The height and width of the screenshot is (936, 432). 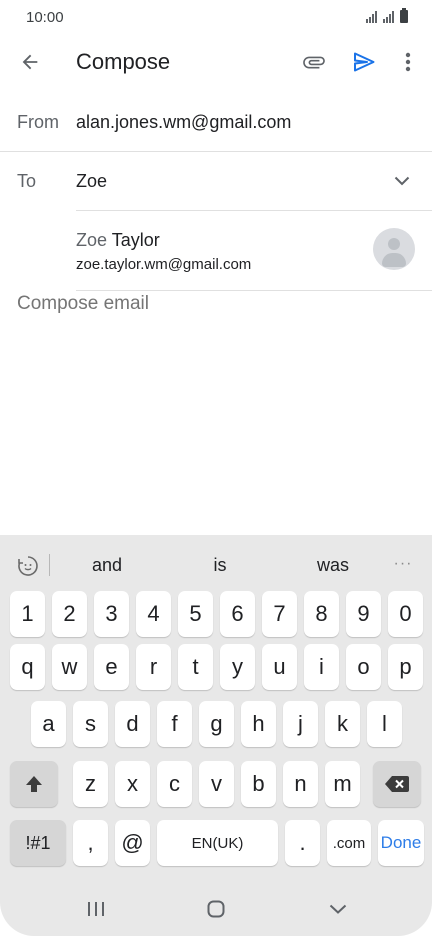 What do you see at coordinates (401, 843) in the screenshot?
I see `done-key: Done` at bounding box center [401, 843].